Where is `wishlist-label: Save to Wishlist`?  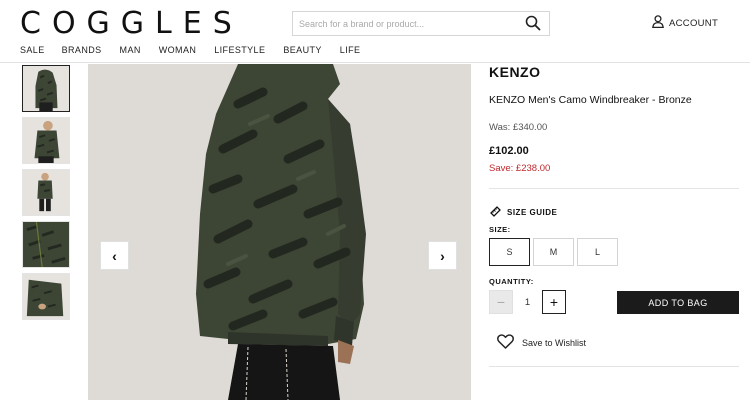 wishlist-label: Save to Wishlist is located at coordinates (554, 342).